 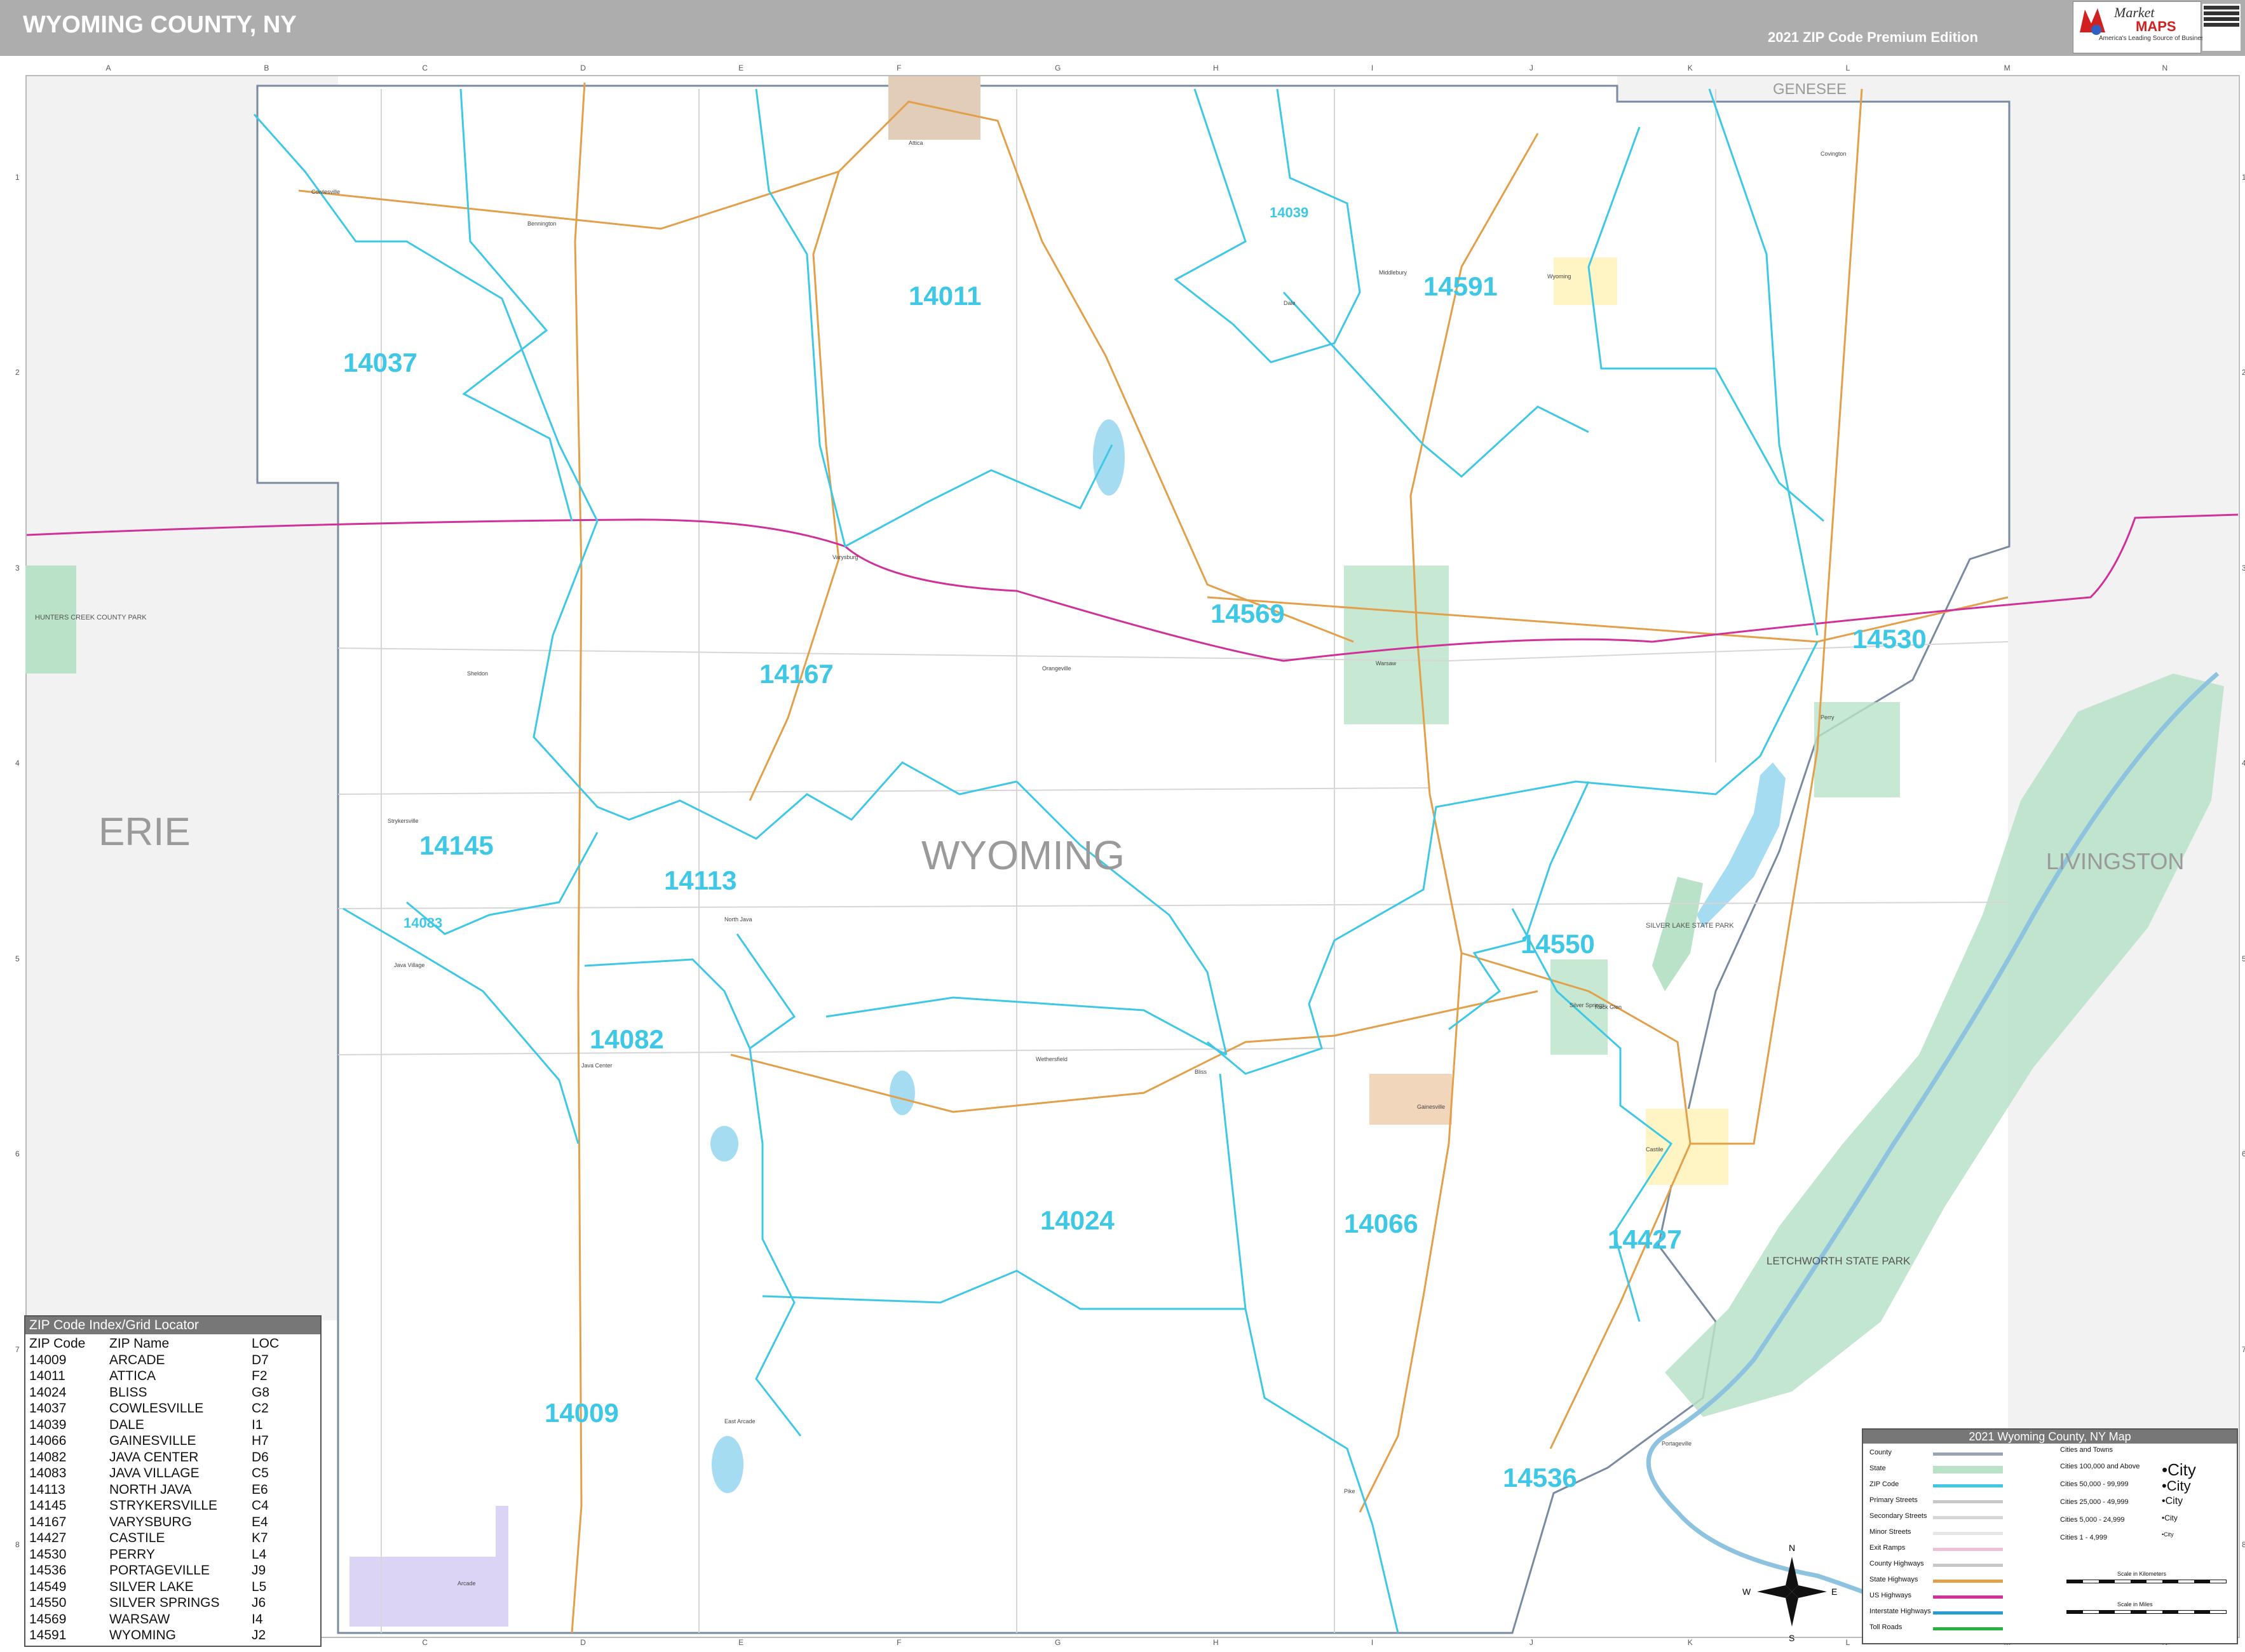 I want to click on legend-city-size-label: Cities 100,000 and Above, so click(x=2100, y=1467).